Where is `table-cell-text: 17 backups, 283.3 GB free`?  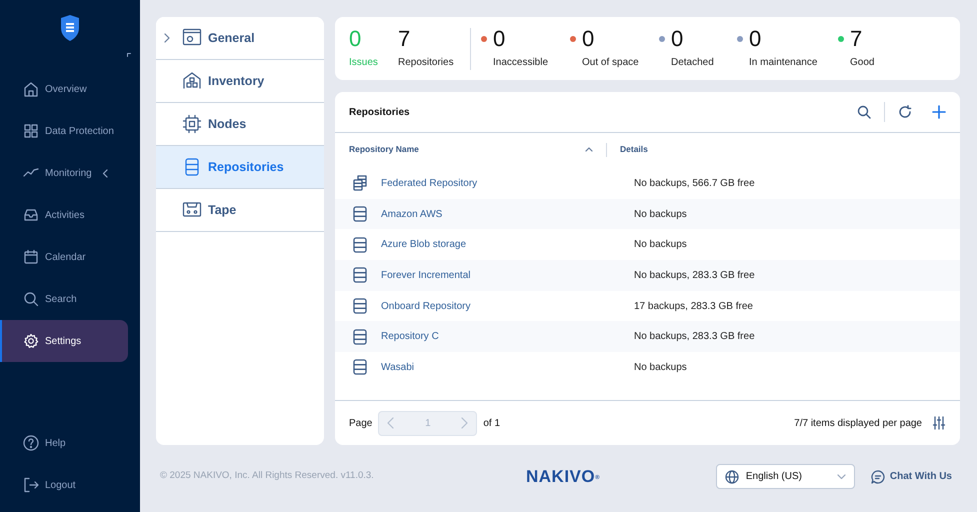 table-cell-text: 17 backups, 283.3 GB free is located at coordinates (693, 307).